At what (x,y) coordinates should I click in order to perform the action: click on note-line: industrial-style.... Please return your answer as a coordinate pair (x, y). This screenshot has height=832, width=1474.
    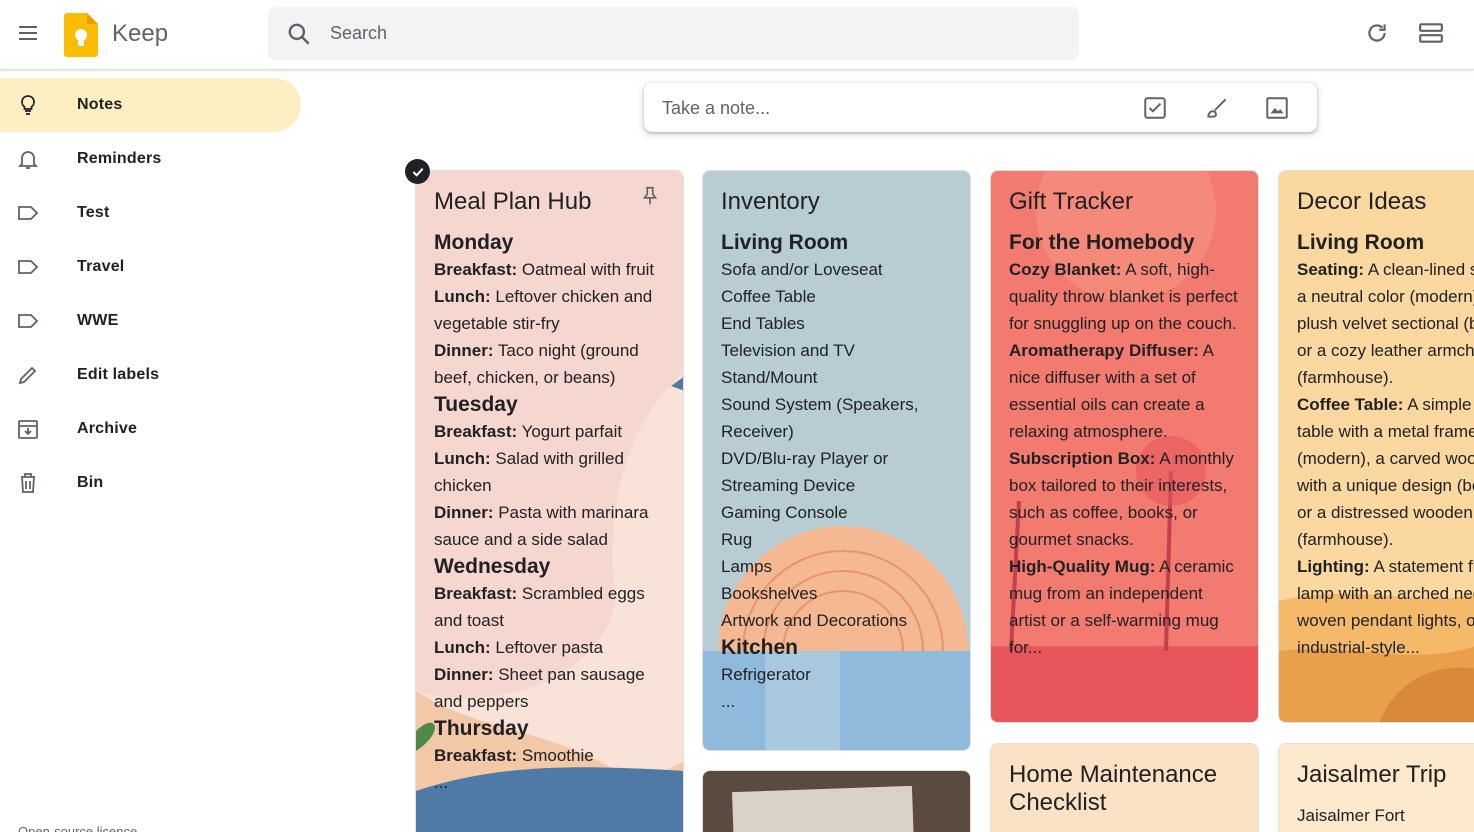
    Looking at the image, I should click on (1358, 647).